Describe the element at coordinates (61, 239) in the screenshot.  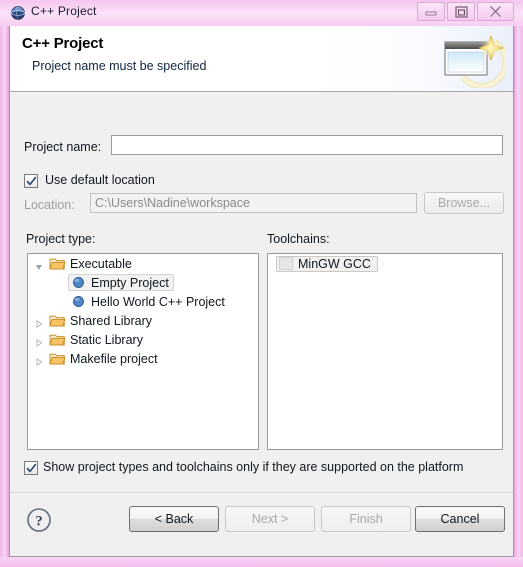
I see `project-type-label: Project type:` at that location.